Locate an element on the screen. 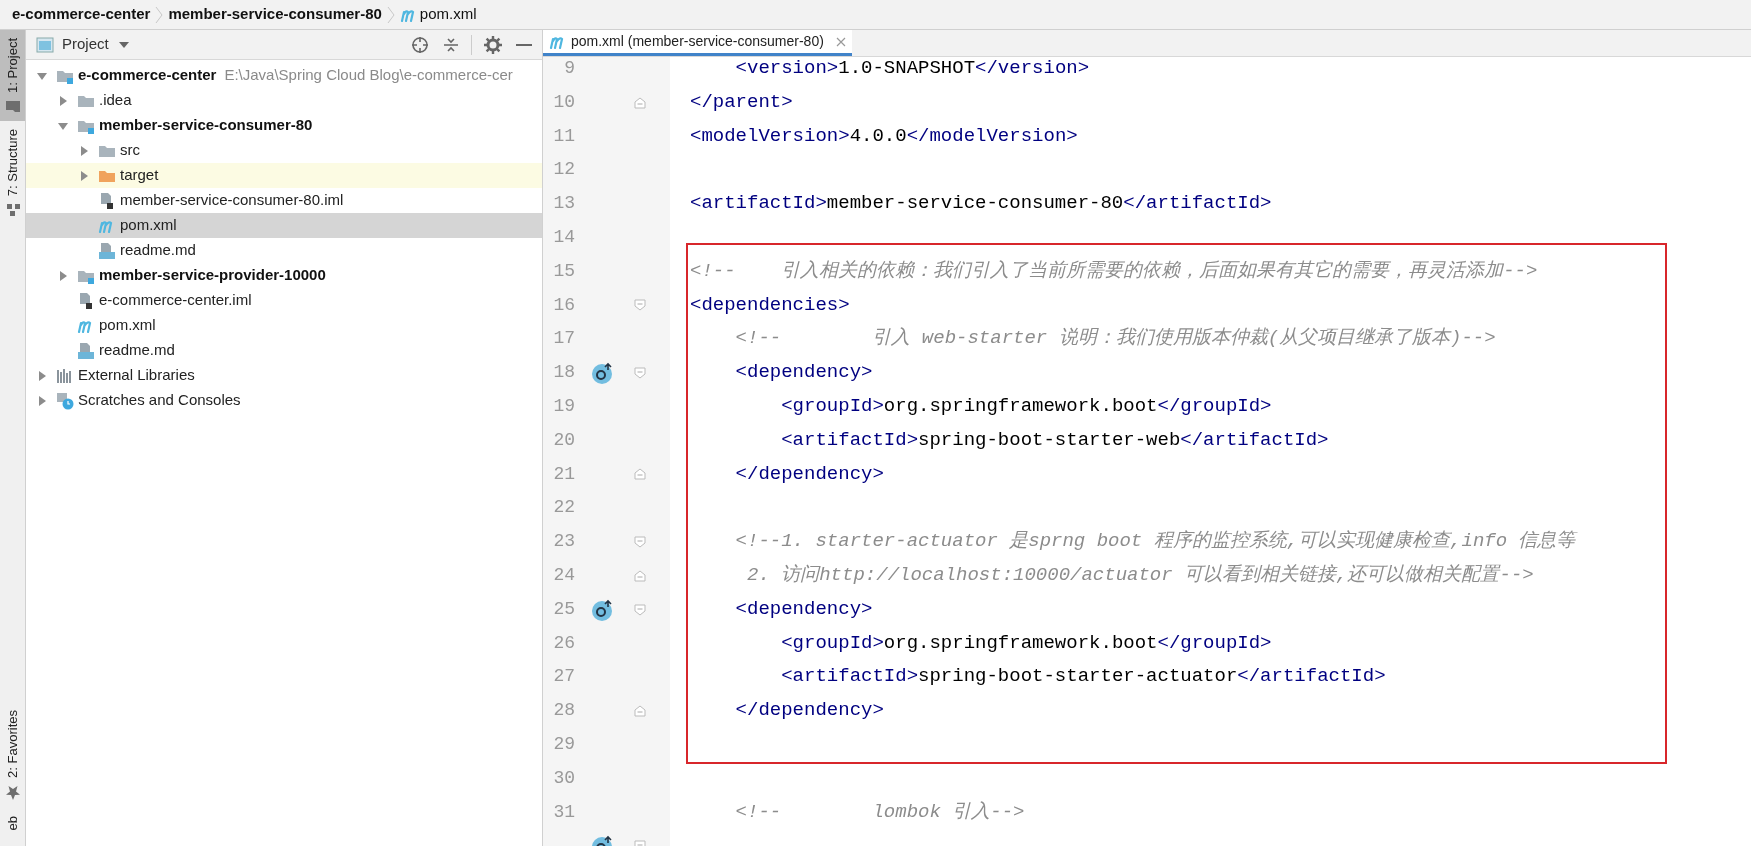  collapse-all-icon is located at coordinates (451, 44).